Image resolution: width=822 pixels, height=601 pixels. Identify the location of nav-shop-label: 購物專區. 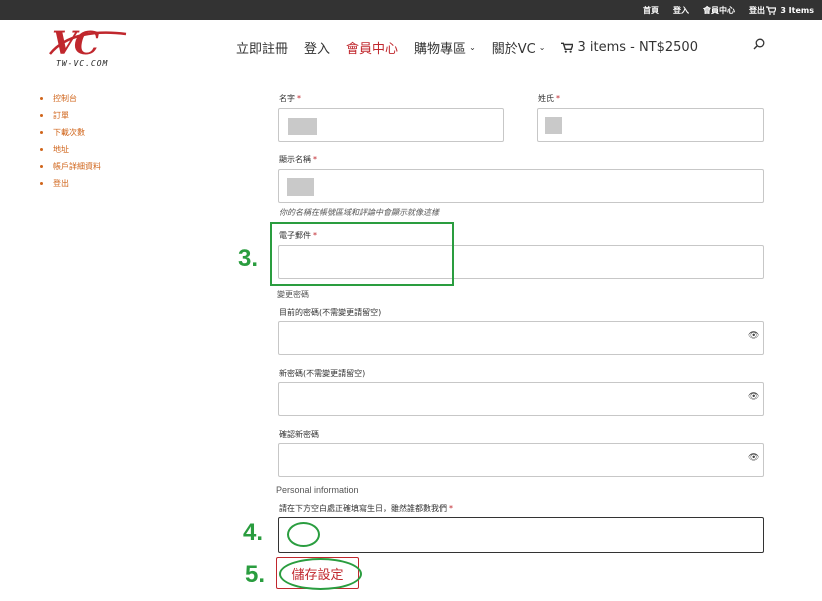
(440, 49).